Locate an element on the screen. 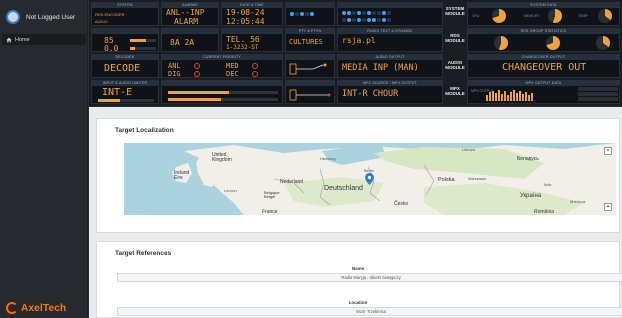 Image resolution: width=622 pixels, height=318 pixels. system-panel: SYSTEM RDS ENCODER AUDIO is located at coordinates (125, 14).